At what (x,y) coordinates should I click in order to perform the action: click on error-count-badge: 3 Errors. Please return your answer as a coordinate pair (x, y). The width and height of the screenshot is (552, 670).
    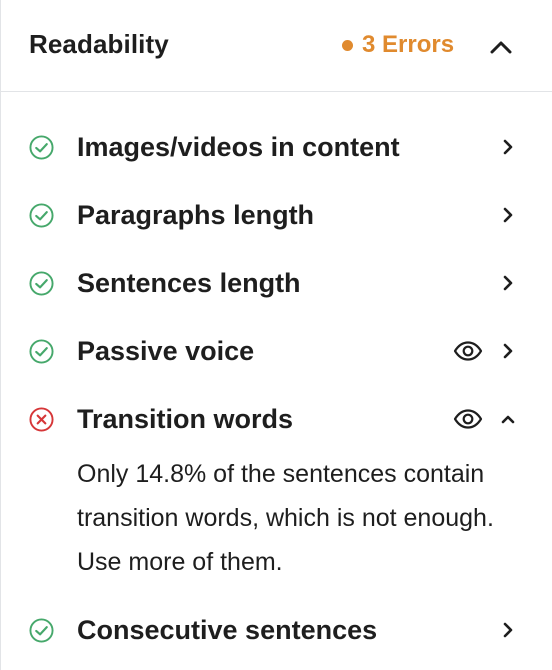
    Looking at the image, I should click on (398, 45).